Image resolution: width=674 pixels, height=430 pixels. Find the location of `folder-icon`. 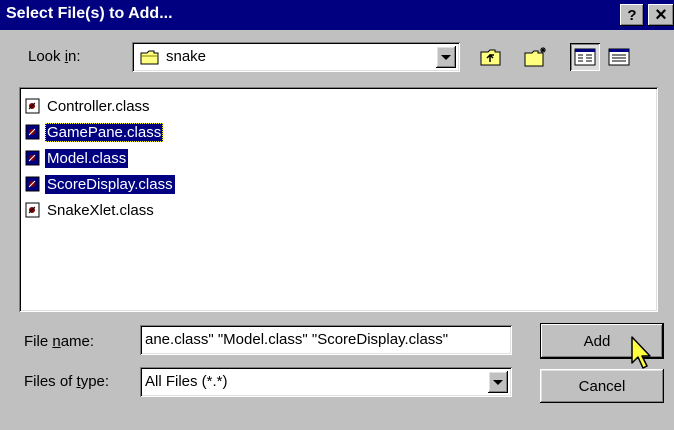

folder-icon is located at coordinates (149, 57).